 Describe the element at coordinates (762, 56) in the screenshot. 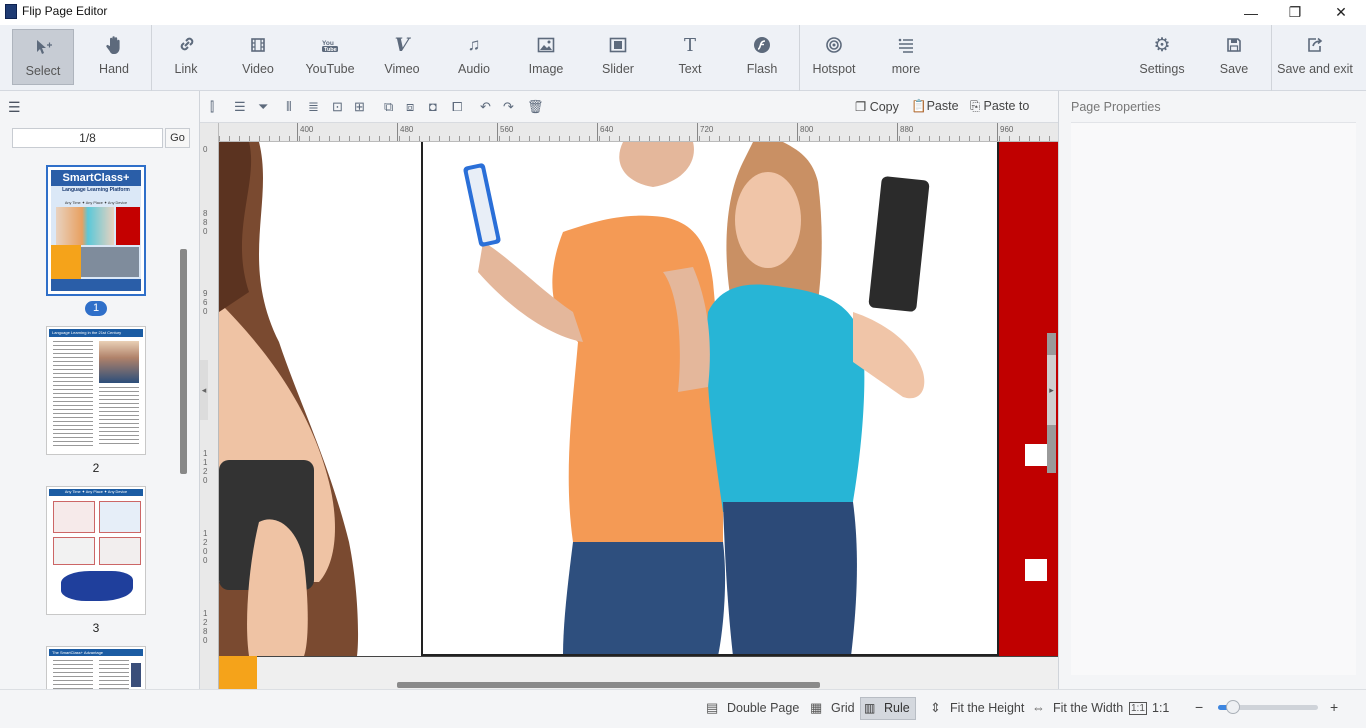

I see `flash-tool-button: Flash` at that location.